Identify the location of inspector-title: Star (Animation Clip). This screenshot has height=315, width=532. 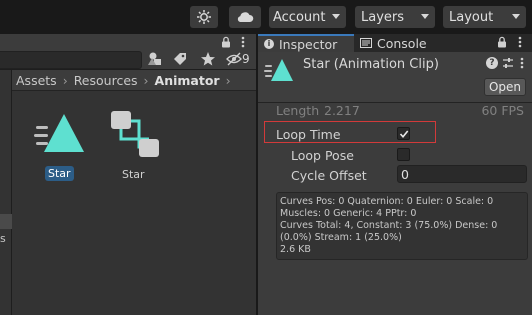
(371, 64).